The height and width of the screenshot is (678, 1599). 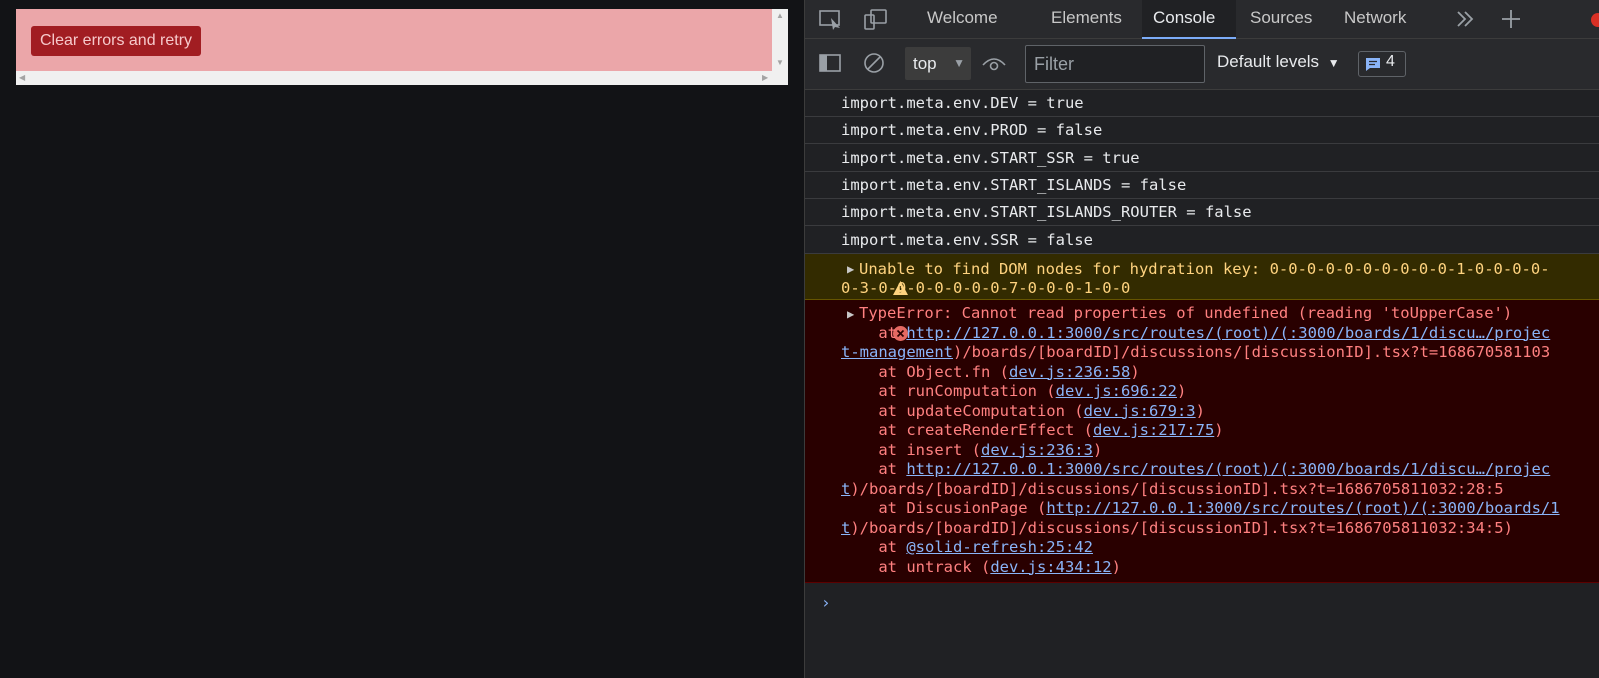 What do you see at coordinates (1153, 430) in the screenshot?
I see `source-link: dev.js:217:75` at bounding box center [1153, 430].